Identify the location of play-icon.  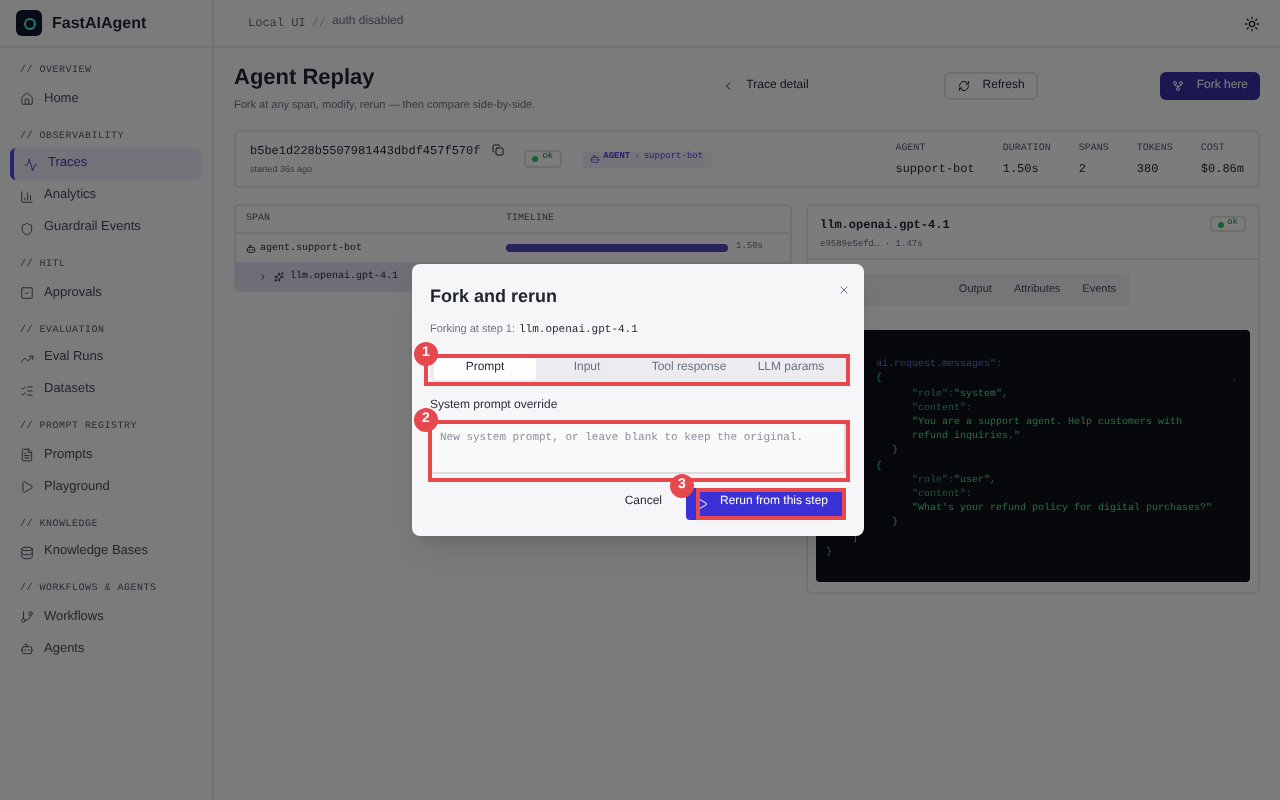
(702, 503).